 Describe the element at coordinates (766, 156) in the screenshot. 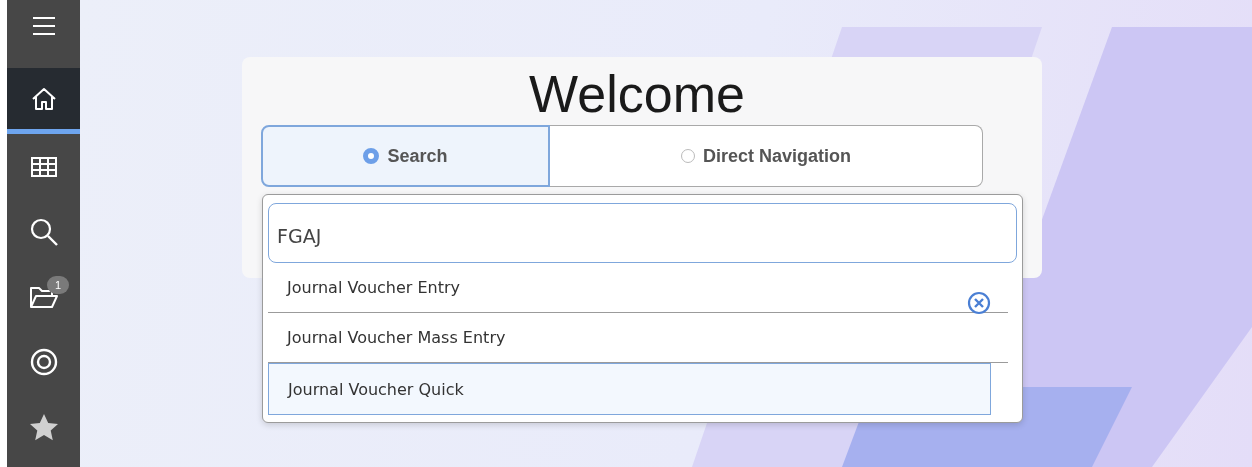

I see `mode-tab: Direct Navigation` at that location.